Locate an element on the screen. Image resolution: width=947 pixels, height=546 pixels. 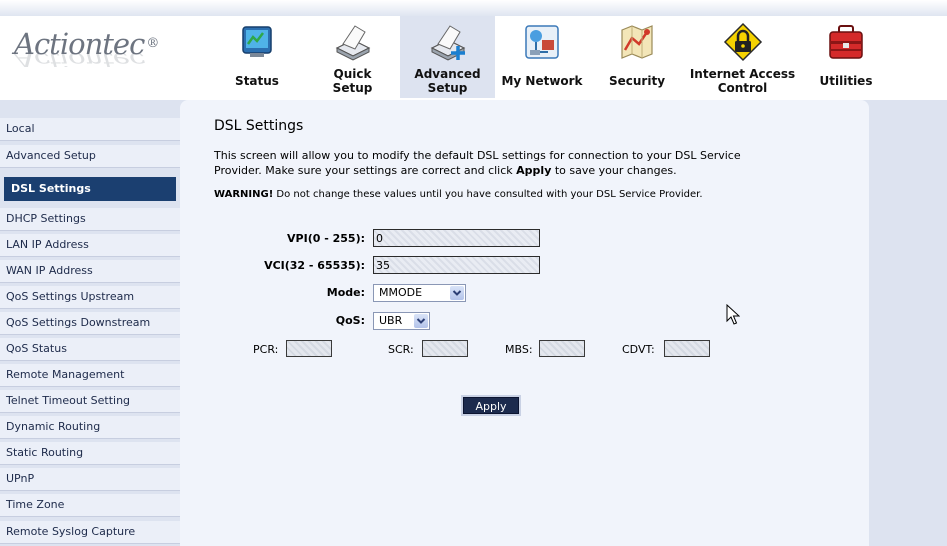
tab-quick-setup-line1: Quick is located at coordinates (352, 74).